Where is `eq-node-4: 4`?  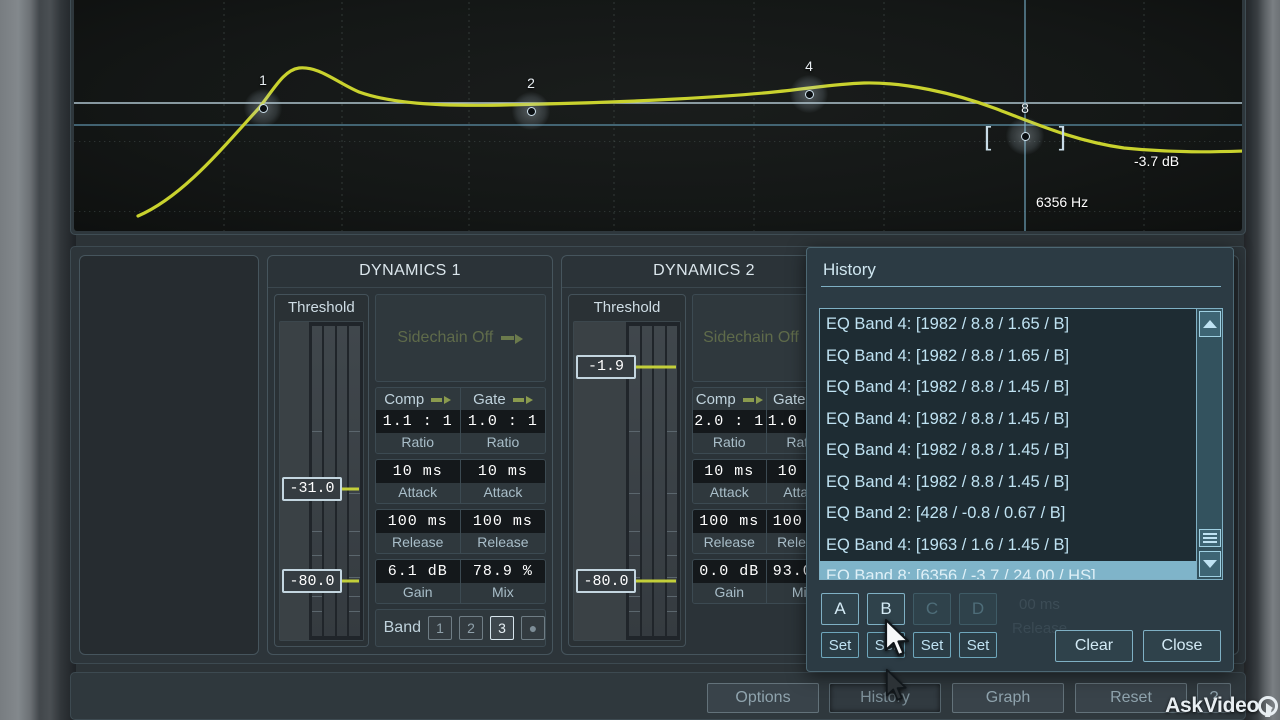
eq-node-4: 4 is located at coordinates (809, 85).